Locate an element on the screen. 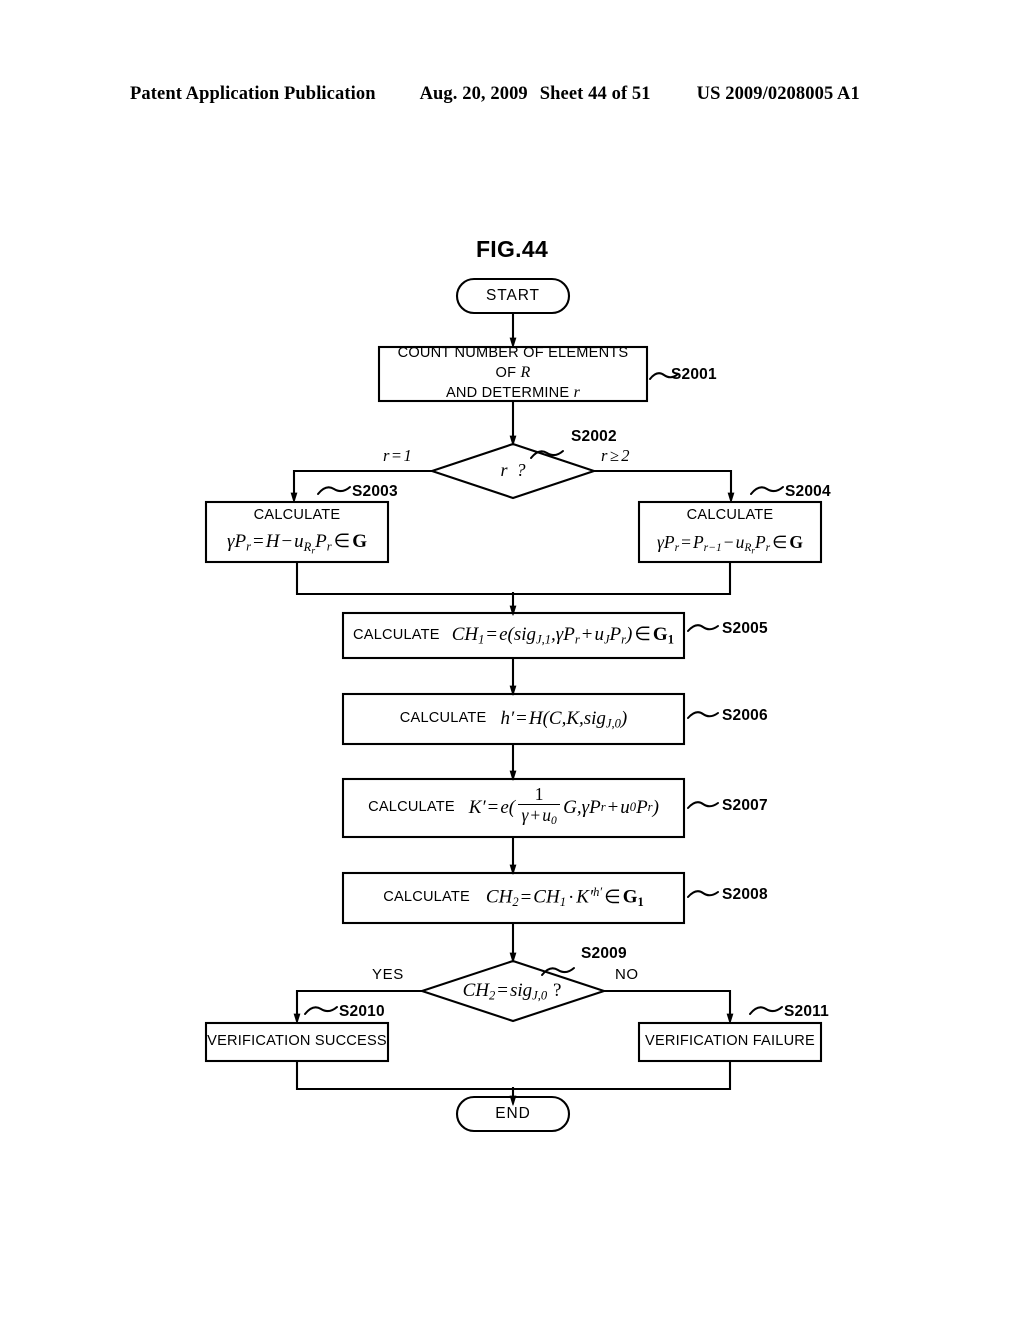  leader-s2005 is located at coordinates (703, 628).